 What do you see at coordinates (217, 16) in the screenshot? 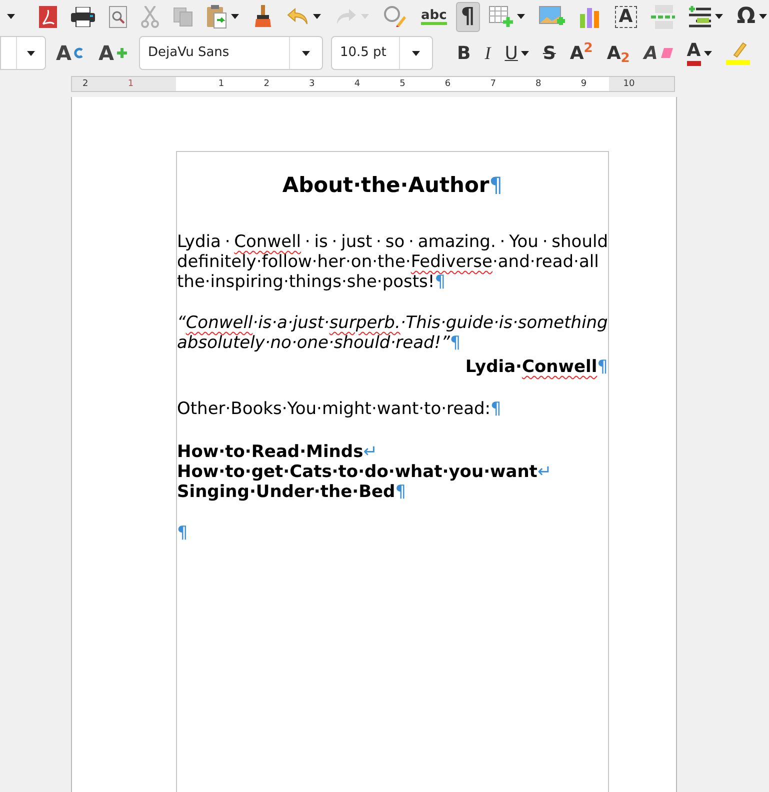
I see `clipboard-icon` at bounding box center [217, 16].